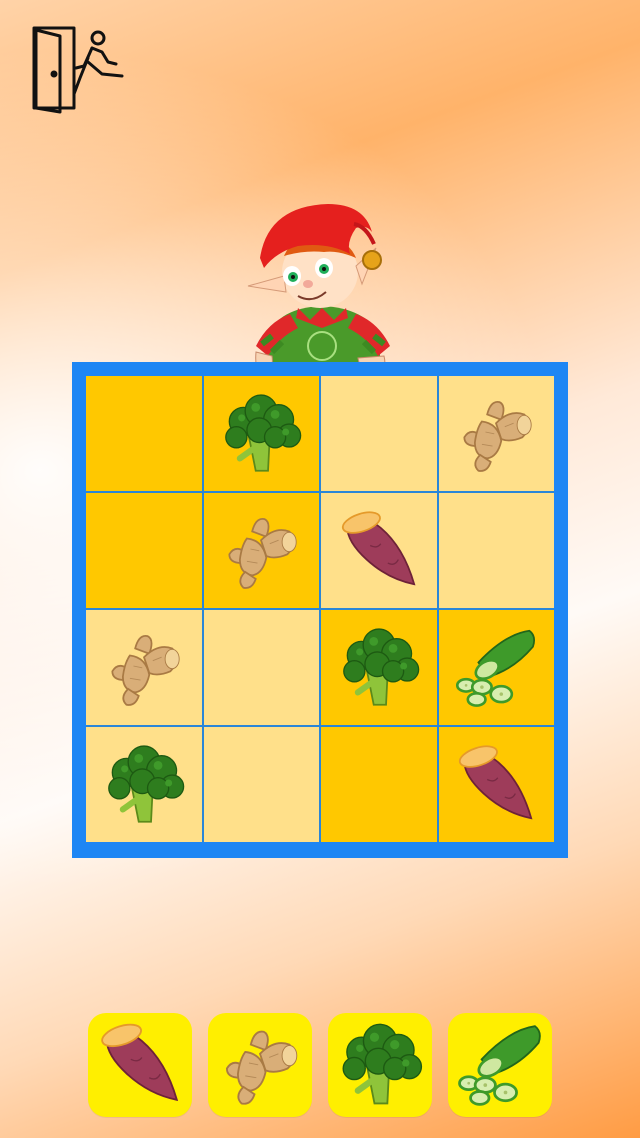 The width and height of the screenshot is (640, 1138). I want to click on exit-button, so click(78, 69).